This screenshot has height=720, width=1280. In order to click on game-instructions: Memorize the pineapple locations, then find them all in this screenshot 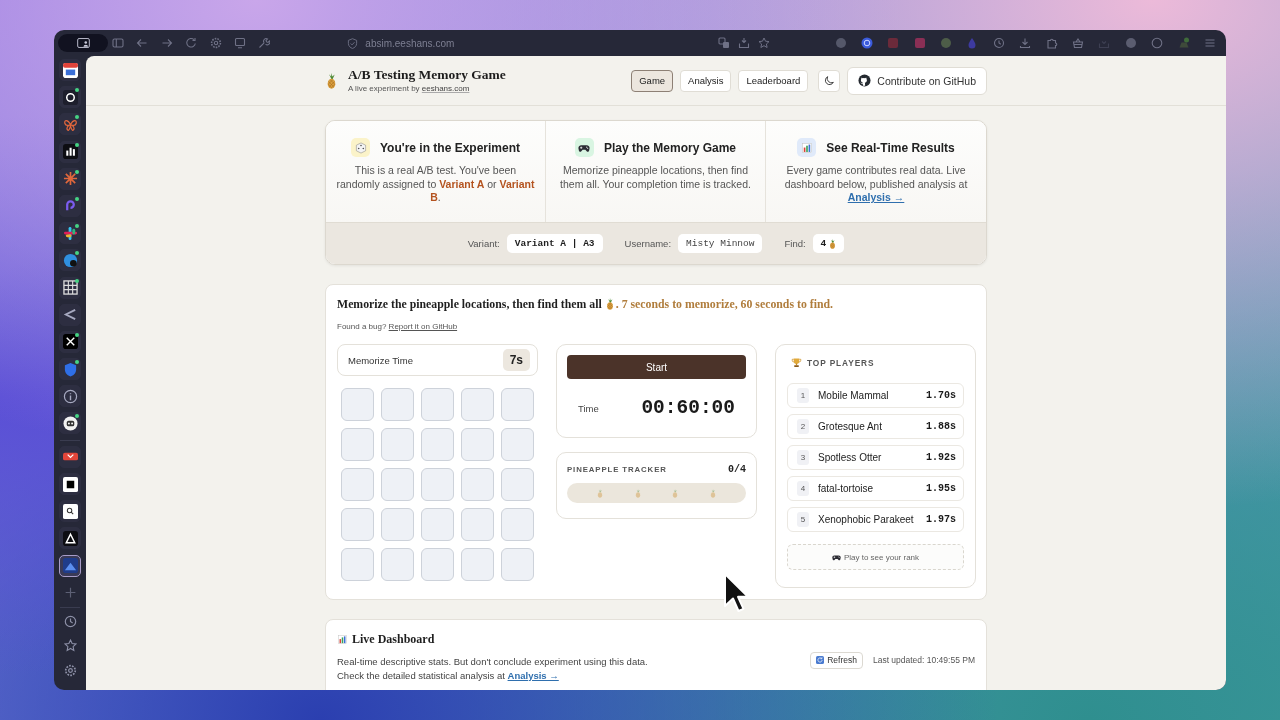, I will do `click(469, 304)`.